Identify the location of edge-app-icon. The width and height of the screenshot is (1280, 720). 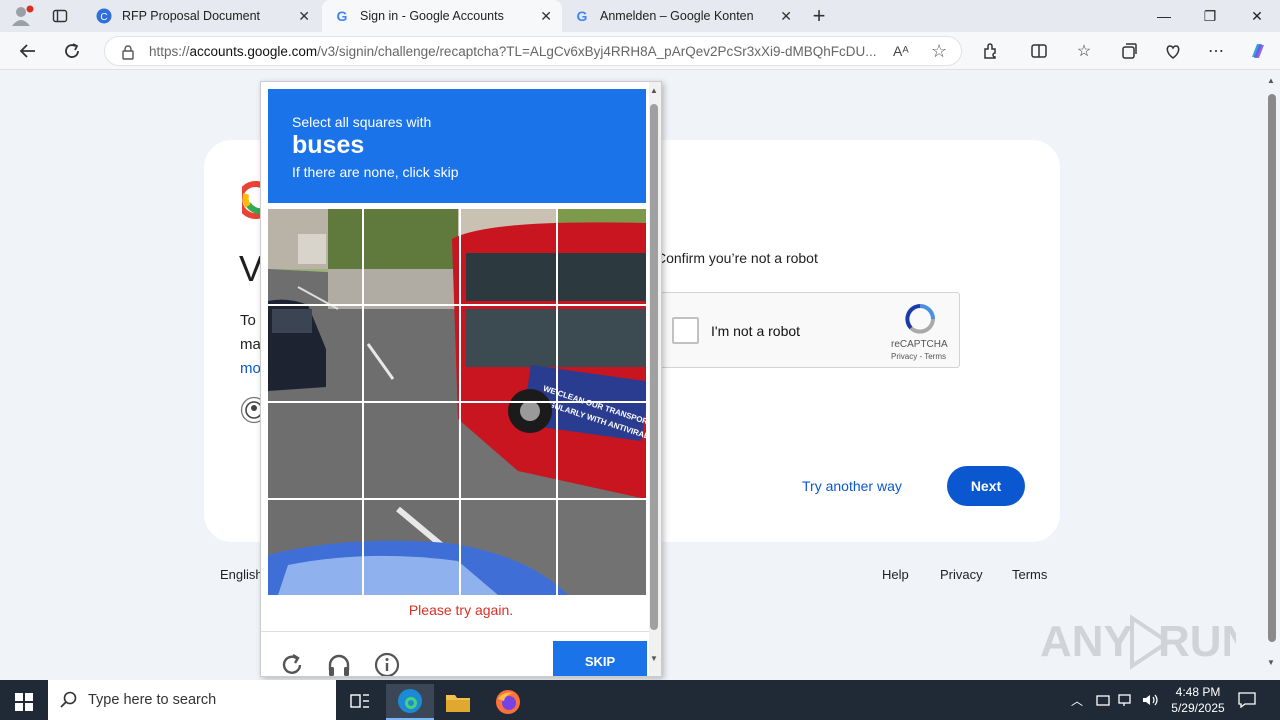
(410, 702).